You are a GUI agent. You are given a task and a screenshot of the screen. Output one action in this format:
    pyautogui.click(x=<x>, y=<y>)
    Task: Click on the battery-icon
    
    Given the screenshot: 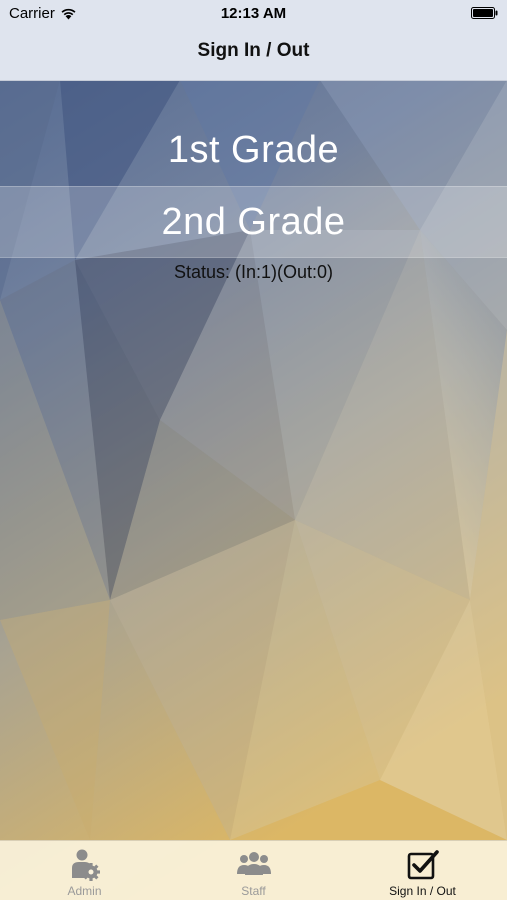 What is the action you would take?
    pyautogui.click(x=484, y=13)
    